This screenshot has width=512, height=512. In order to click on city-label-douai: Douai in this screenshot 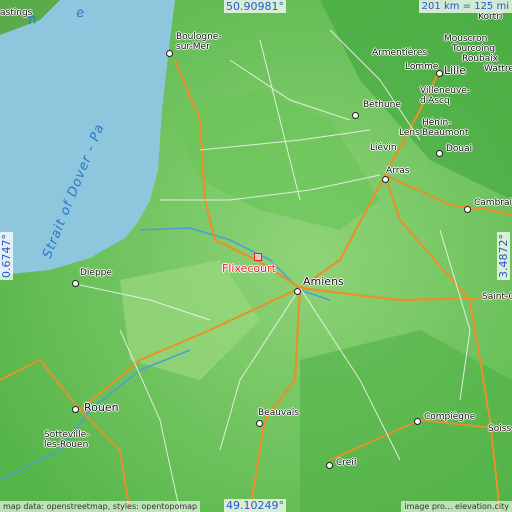, I will do `click(459, 149)`.